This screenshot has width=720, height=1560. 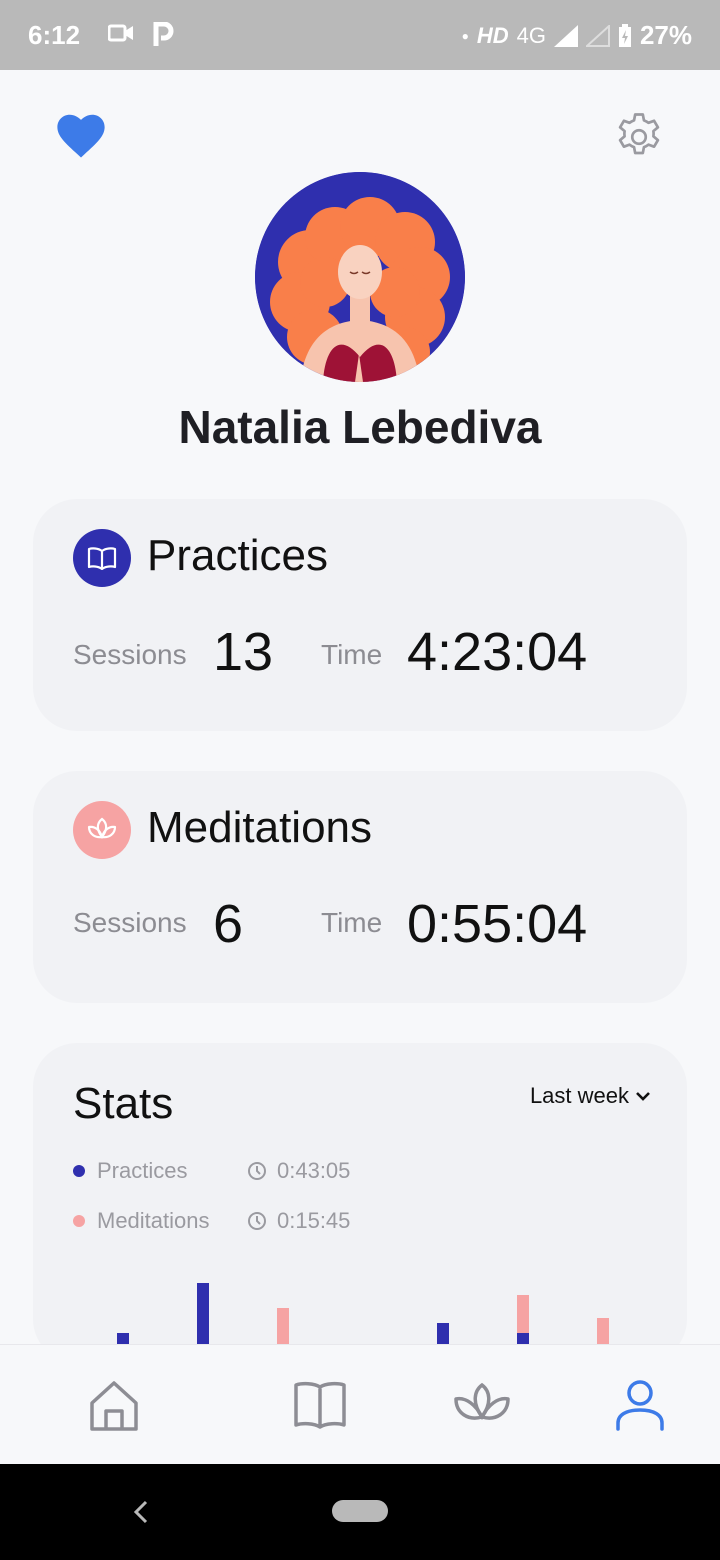 What do you see at coordinates (360, 615) in the screenshot?
I see `practices-card: Practices Sessions 13 Time 4:23:04` at bounding box center [360, 615].